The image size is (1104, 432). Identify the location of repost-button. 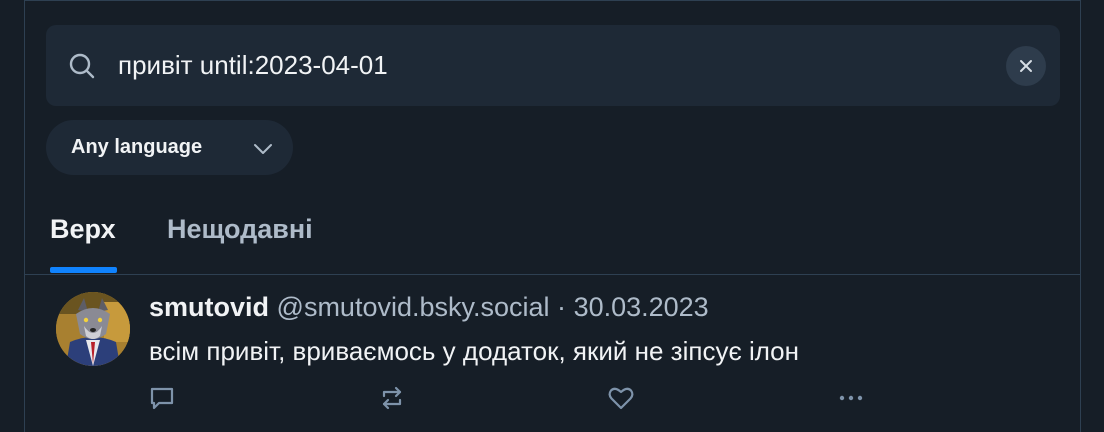
(392, 398).